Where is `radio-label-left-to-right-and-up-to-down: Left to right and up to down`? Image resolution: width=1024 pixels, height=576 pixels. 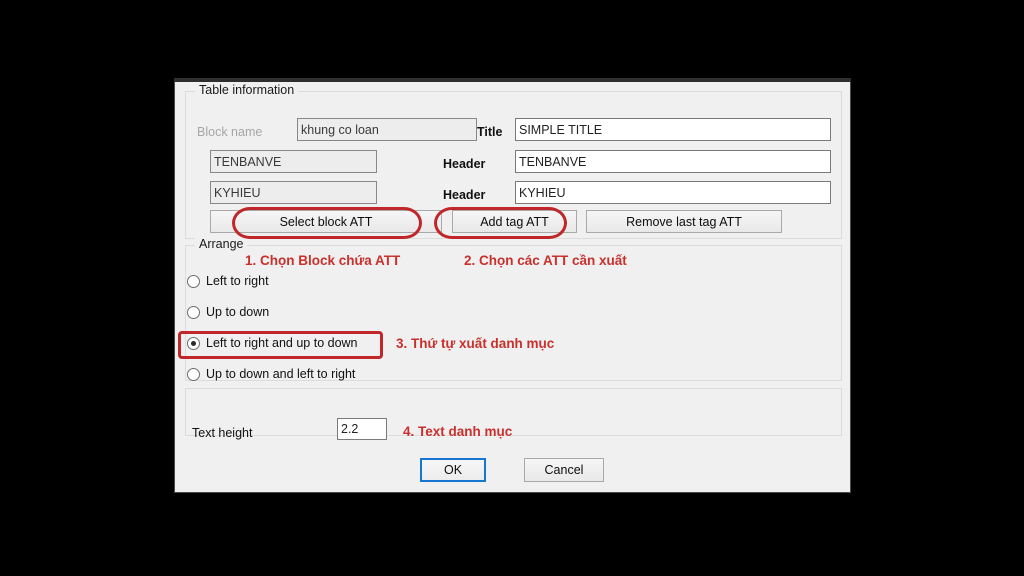
radio-label-left-to-right-and-up-to-down: Left to right and up to down is located at coordinates (282, 343).